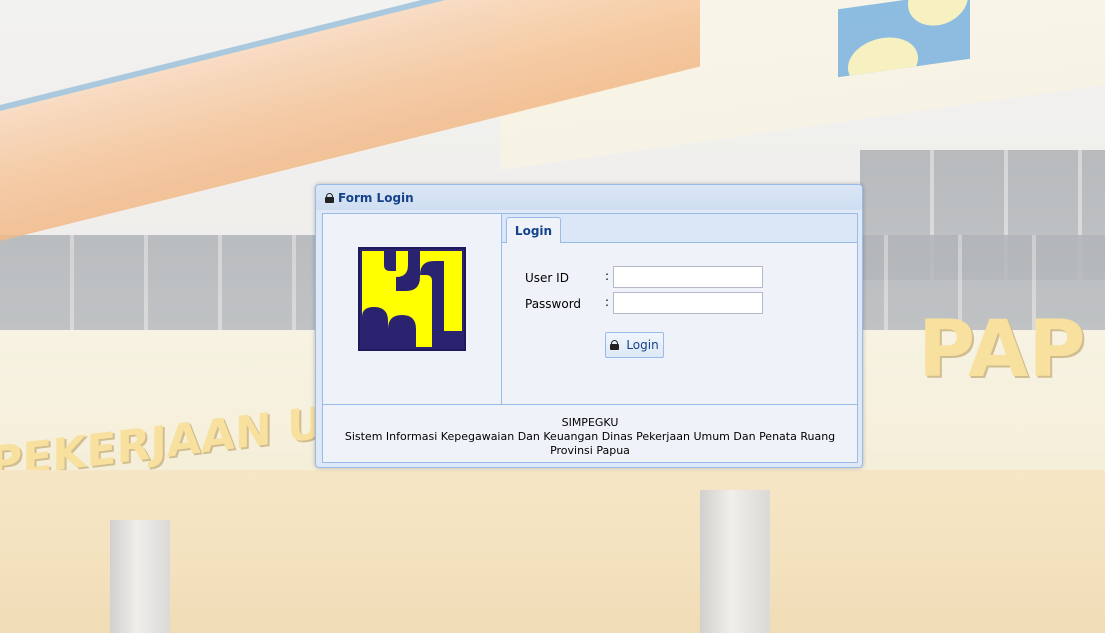 This screenshot has height=633, width=1105. Describe the element at coordinates (679, 228) in the screenshot. I see `tab-strip: Login` at that location.